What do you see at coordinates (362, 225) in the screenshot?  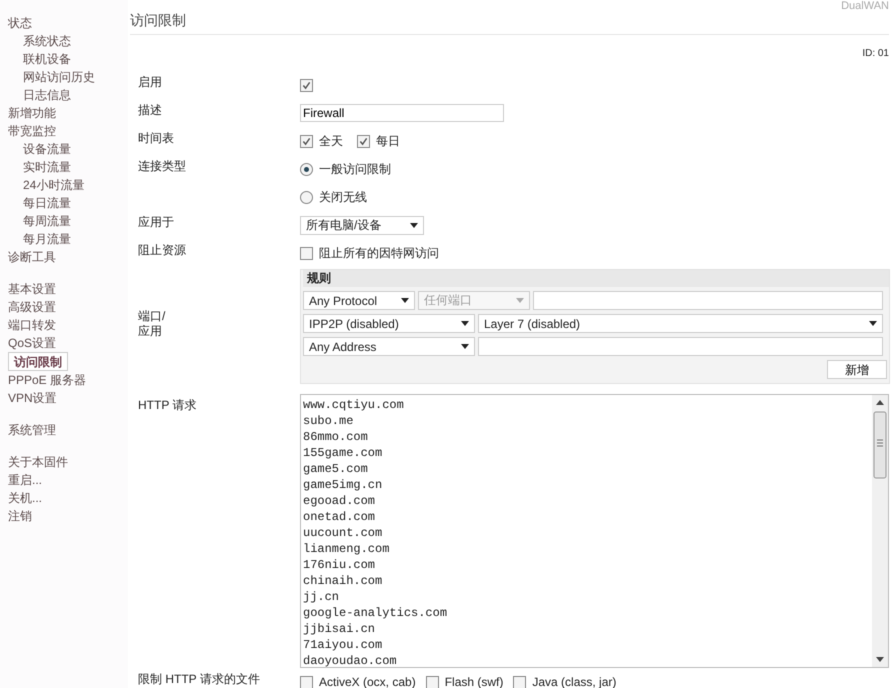 I see `apply-to-dropdown: 所有电脑/设备` at bounding box center [362, 225].